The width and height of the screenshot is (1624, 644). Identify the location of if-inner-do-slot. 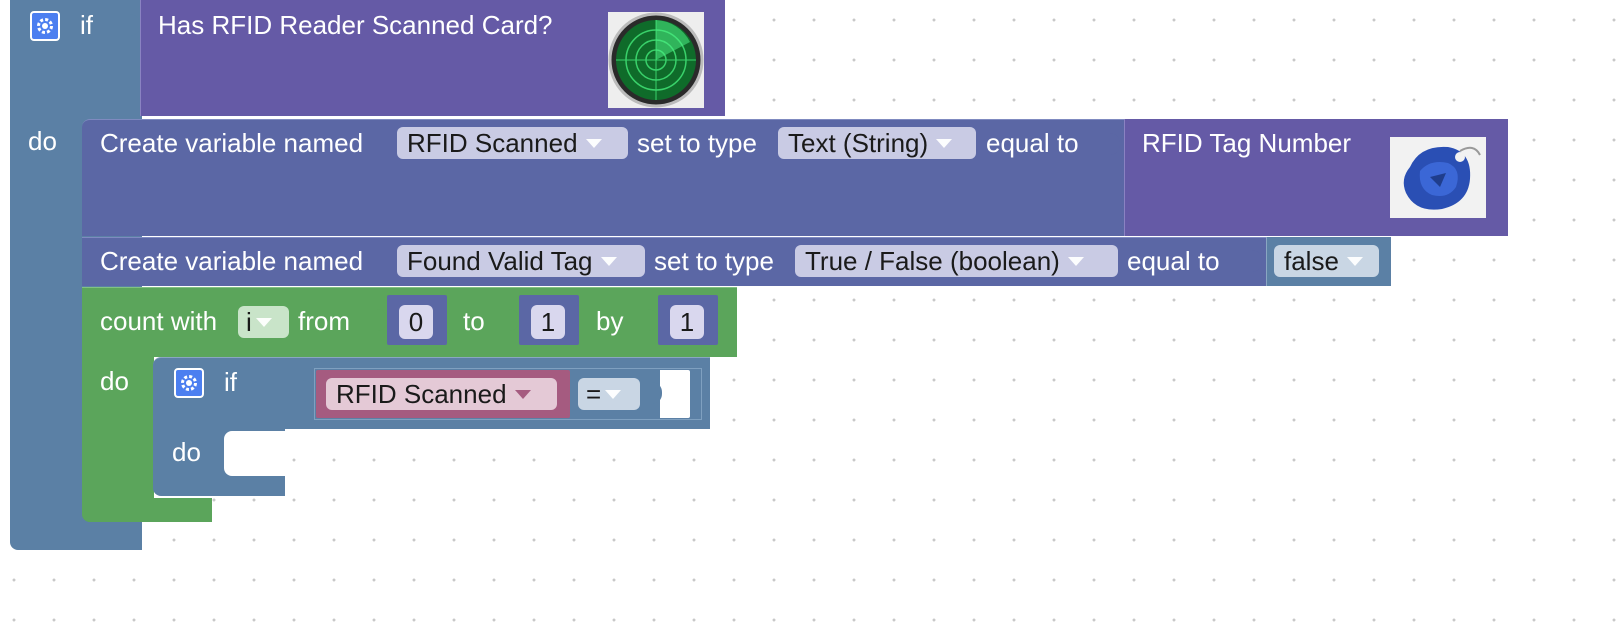
(254, 453).